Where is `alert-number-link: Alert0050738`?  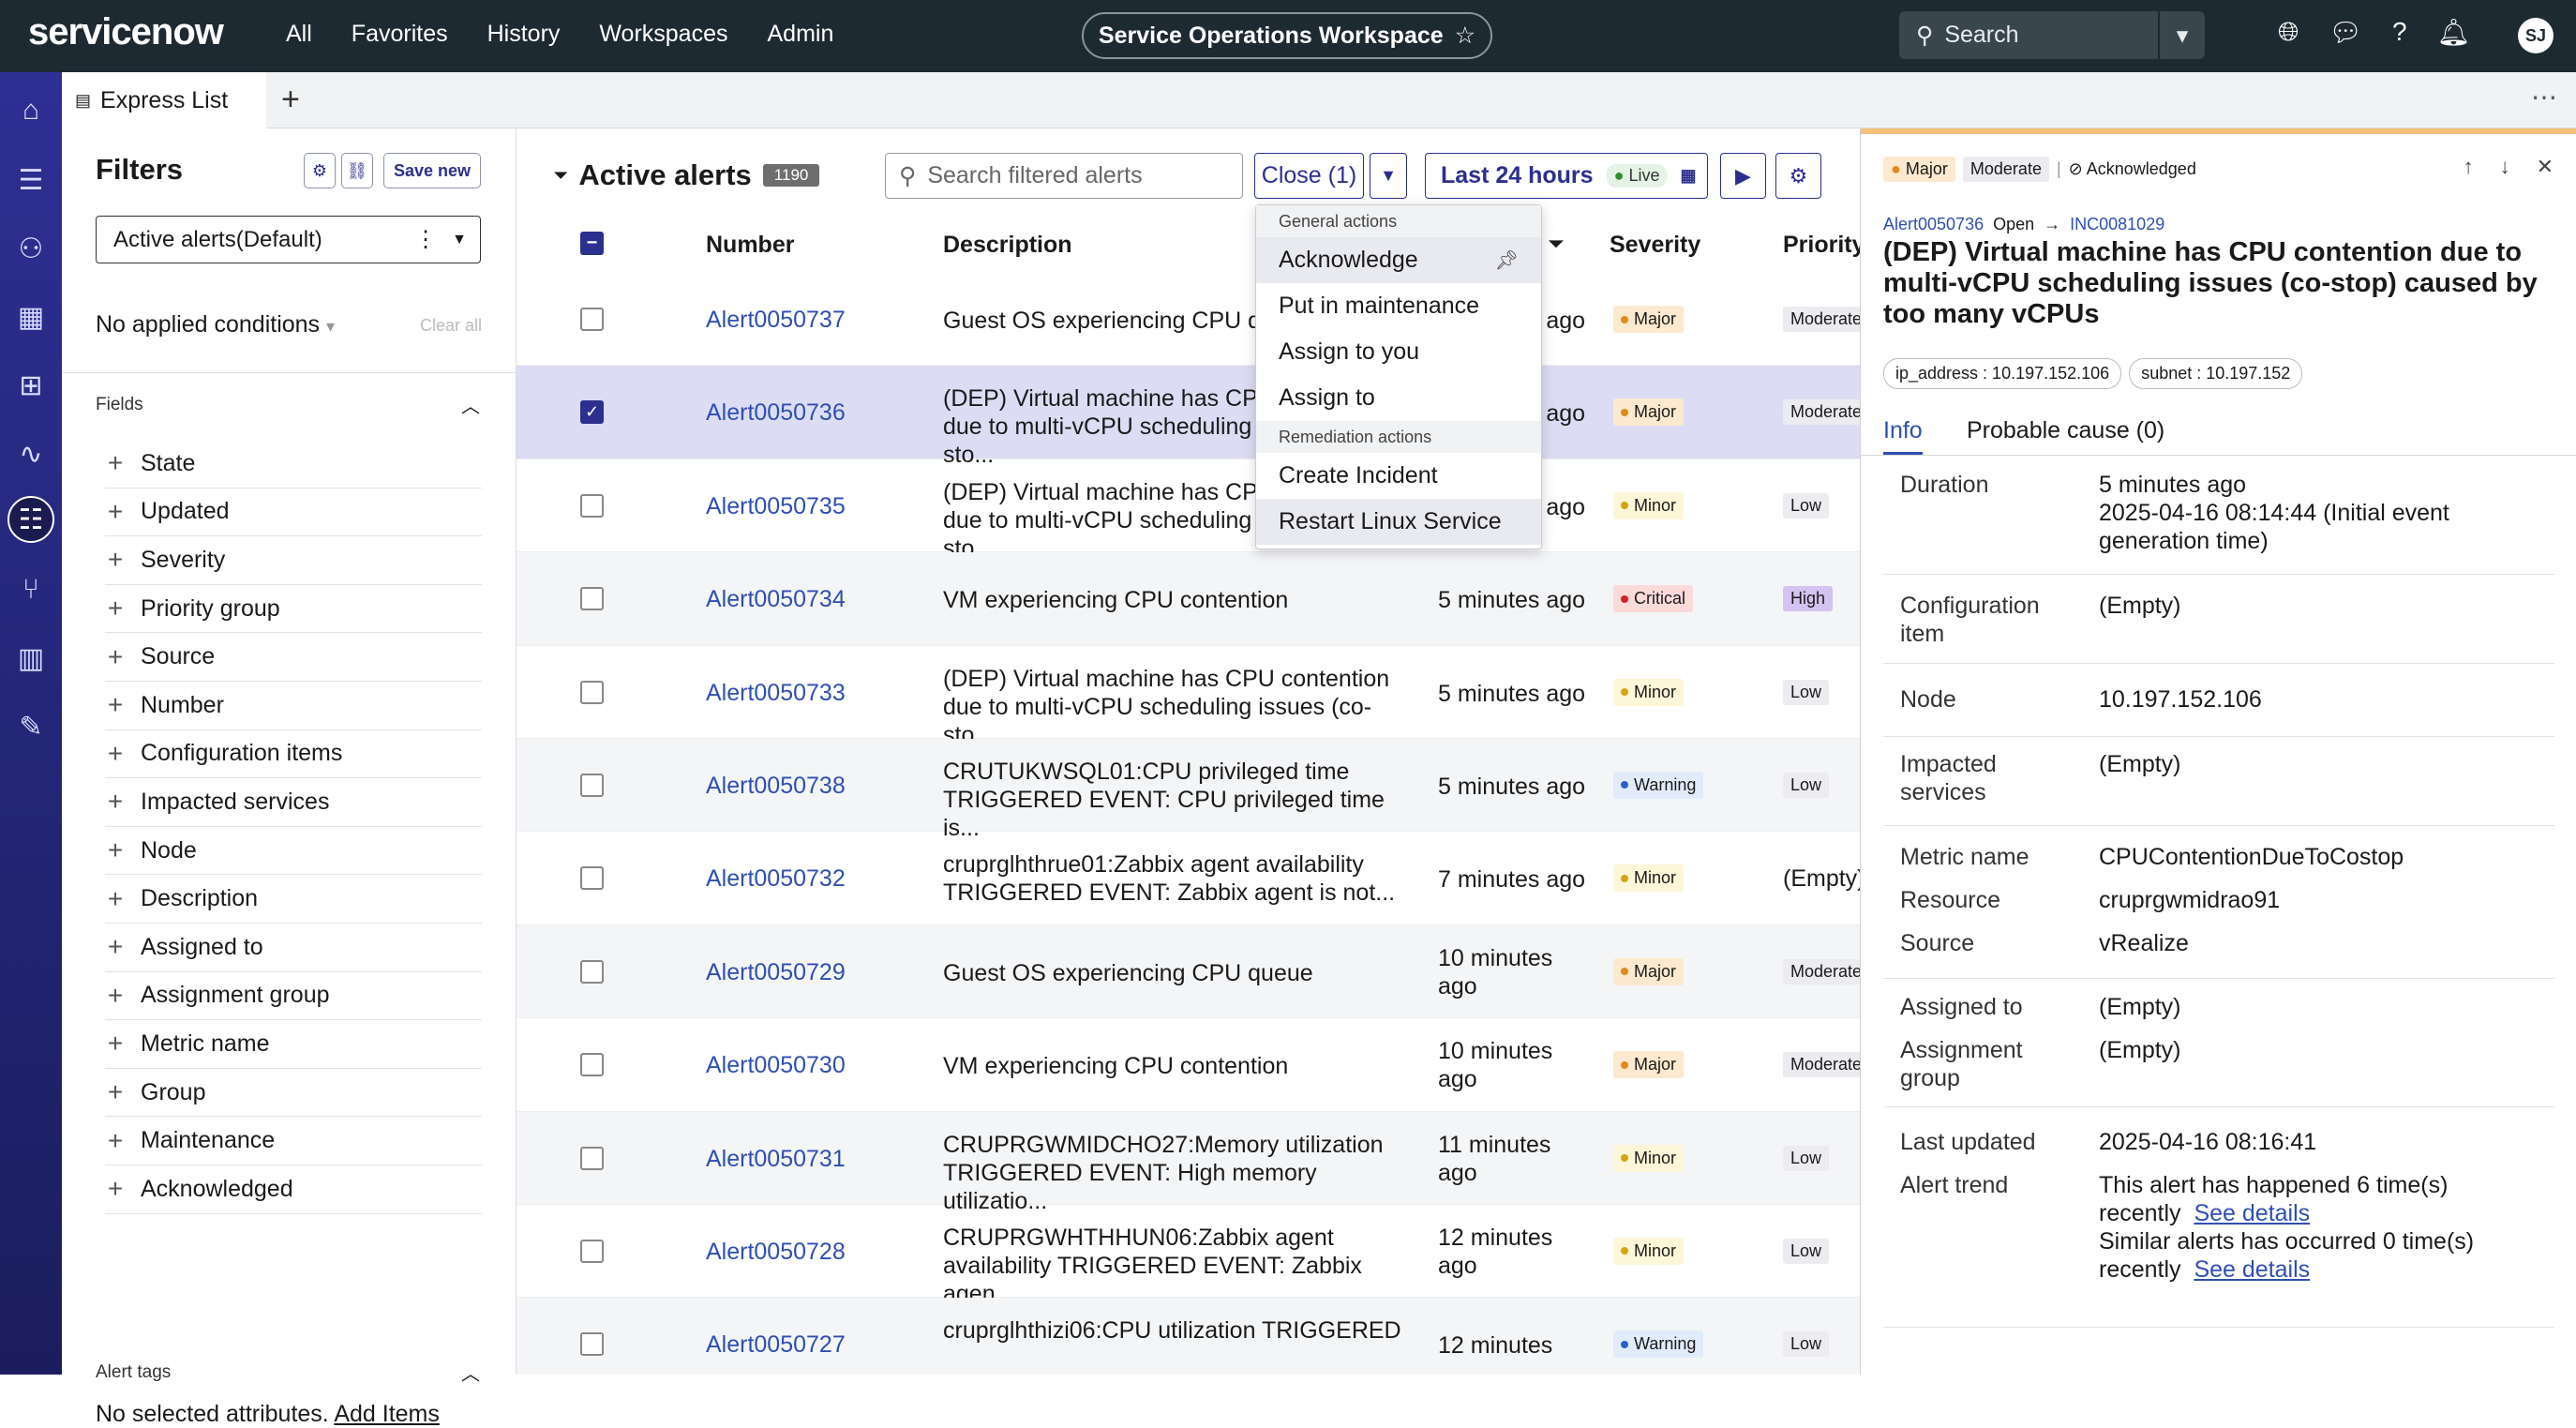 alert-number-link: Alert0050738 is located at coordinates (776, 786).